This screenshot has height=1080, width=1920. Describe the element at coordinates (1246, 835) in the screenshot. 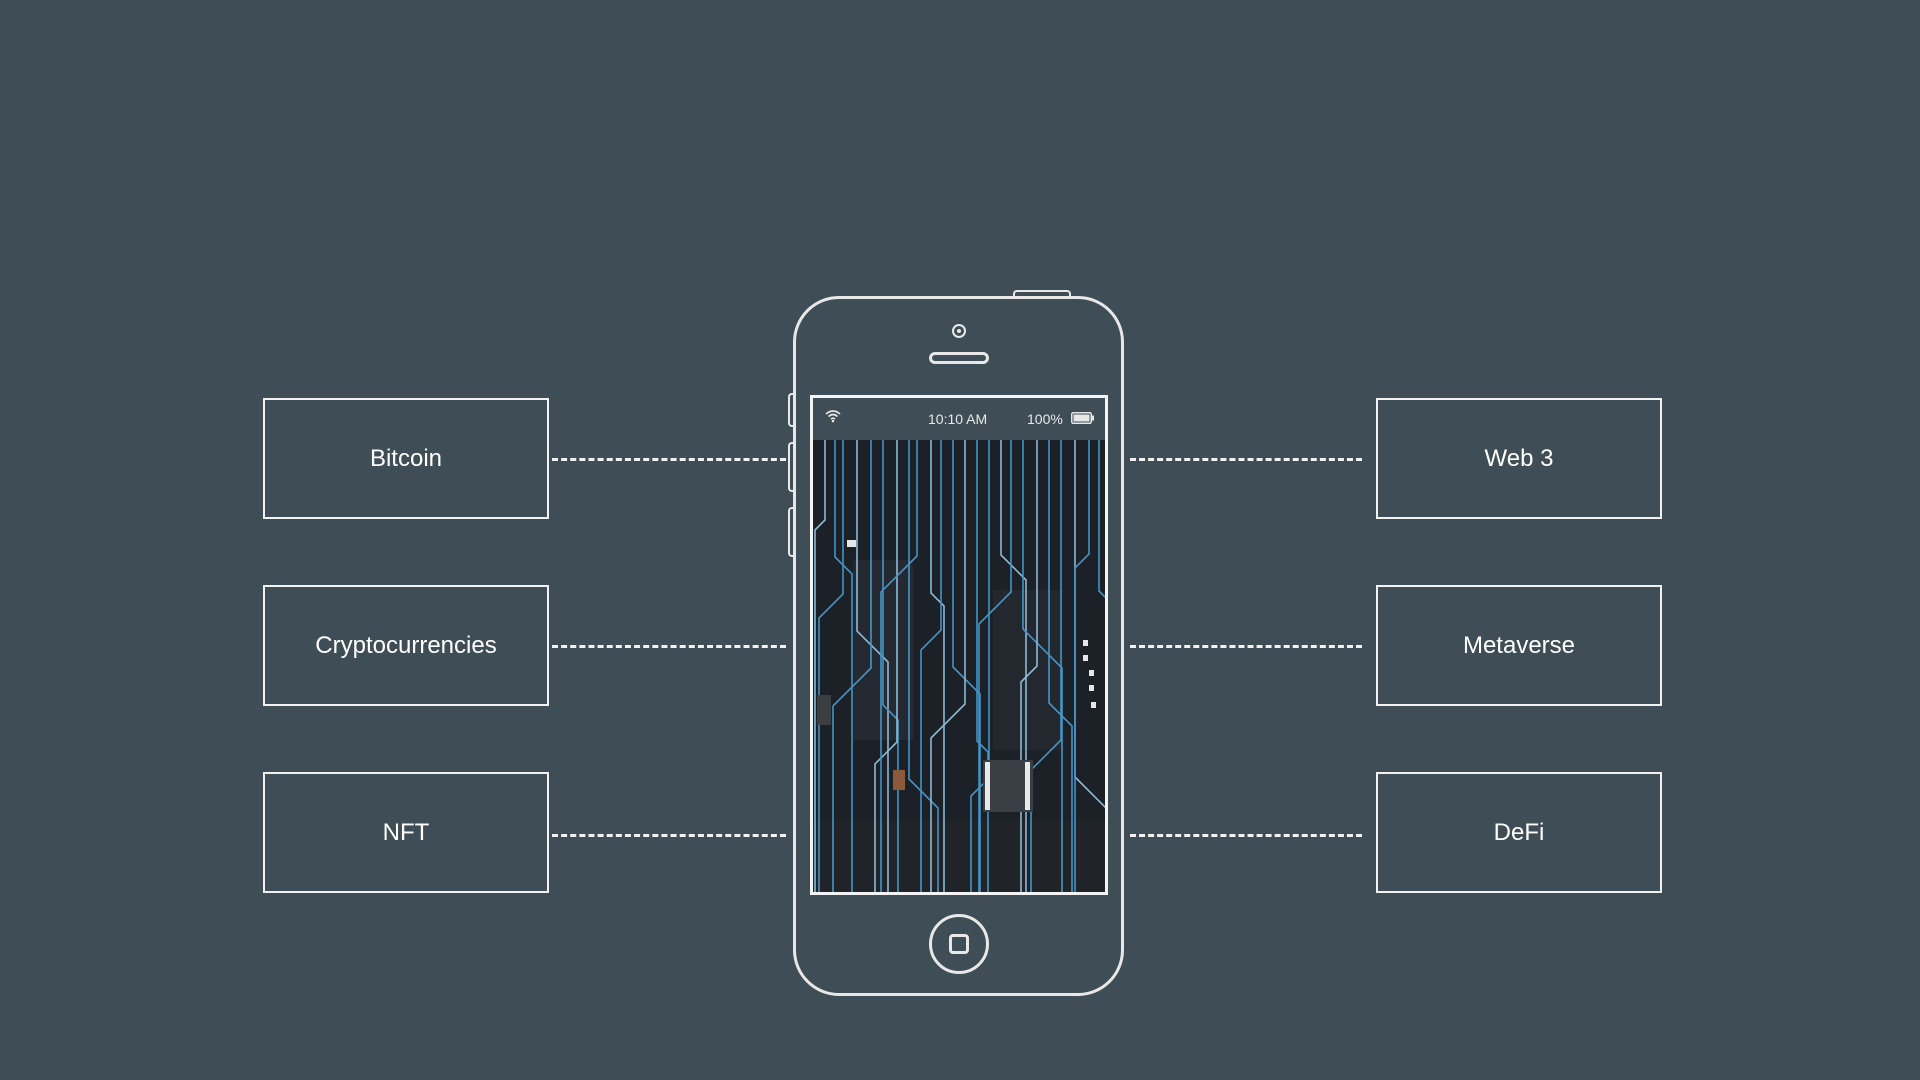

I see `connector-line-defi` at that location.